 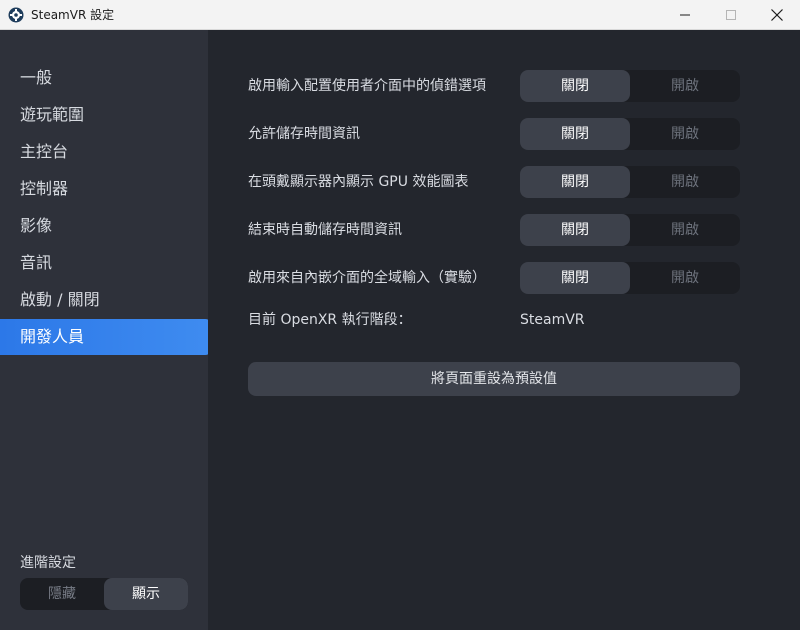 I want to click on setting-row: 結束時自動儲存時間資訊 關閉 開啟, so click(x=494, y=230).